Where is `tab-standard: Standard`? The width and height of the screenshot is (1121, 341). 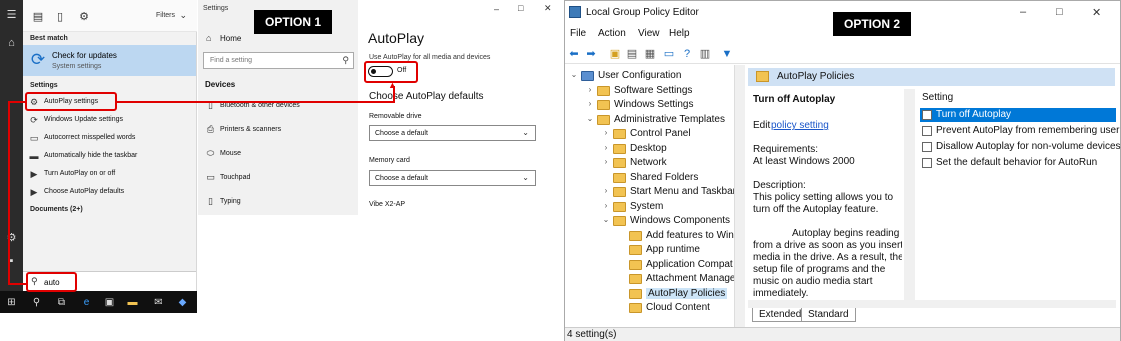 tab-standard: Standard is located at coordinates (828, 315).